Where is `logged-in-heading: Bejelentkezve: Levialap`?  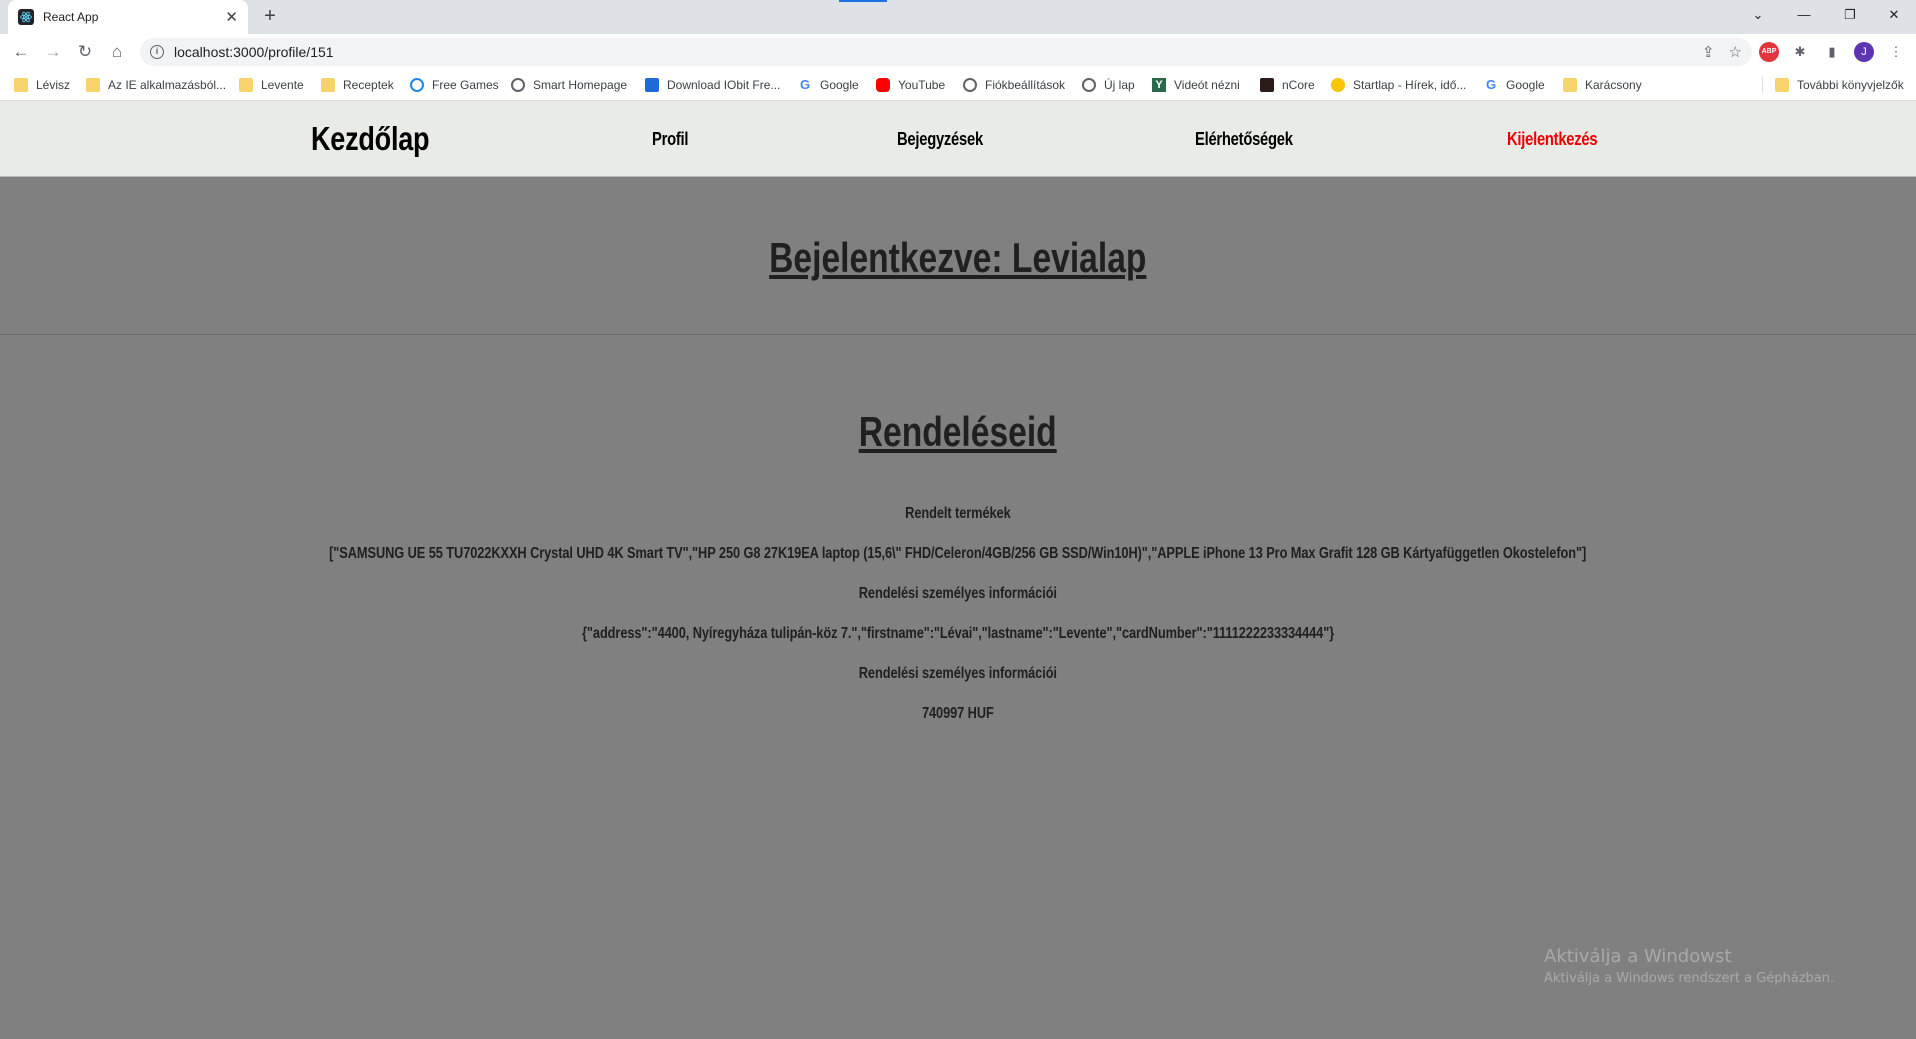
logged-in-heading: Bejelentkezve: Levialap is located at coordinates (958, 258).